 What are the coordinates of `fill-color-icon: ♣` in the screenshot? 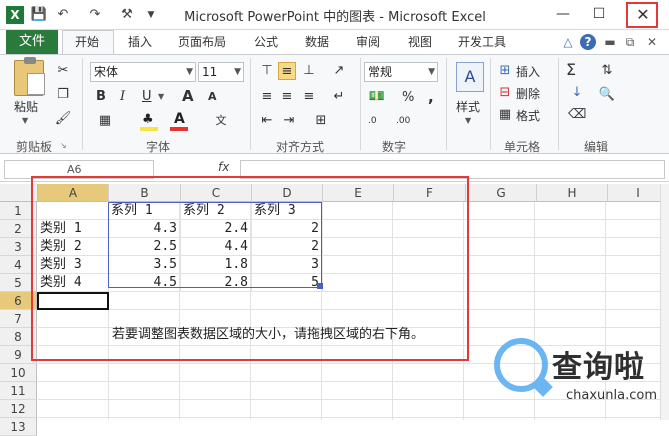 It's located at (149, 121).